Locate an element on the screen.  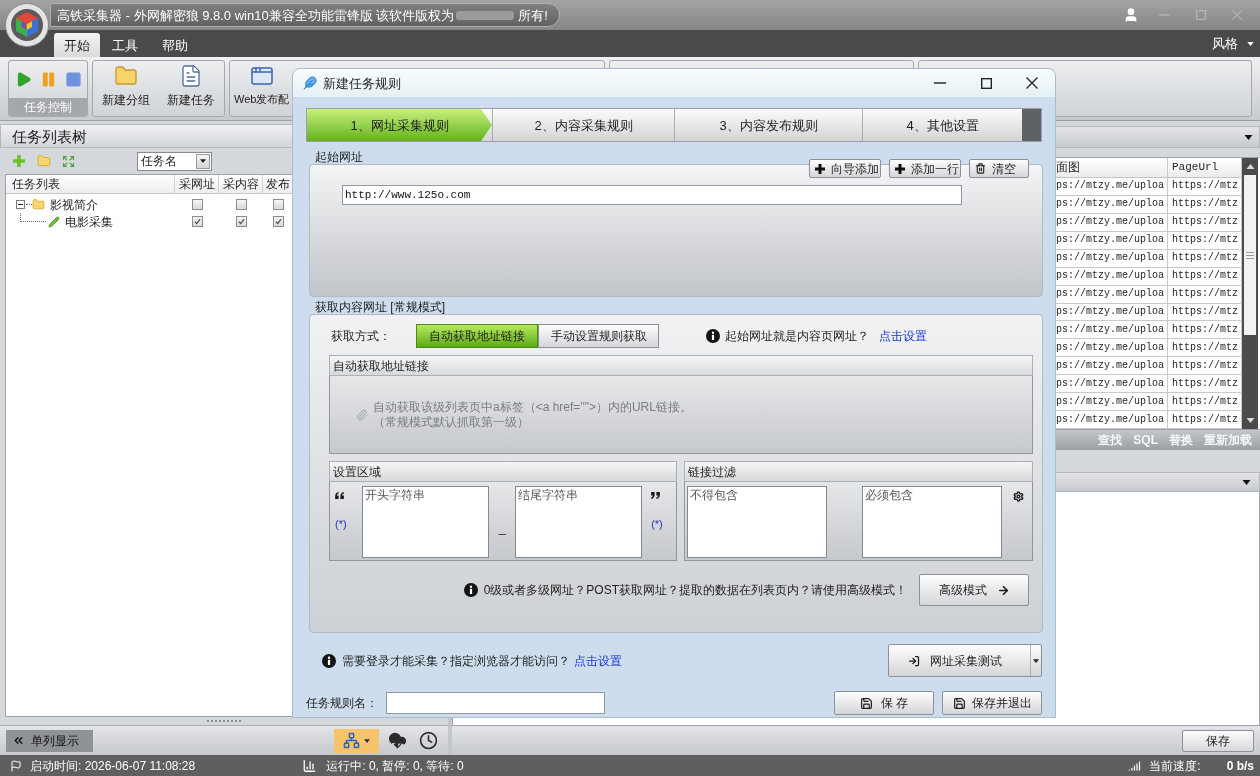
browser-window-icon is located at coordinates (261, 76).